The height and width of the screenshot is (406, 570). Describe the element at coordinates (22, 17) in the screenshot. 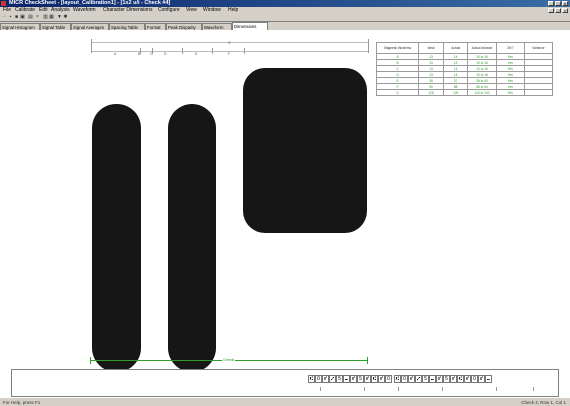

I see `print-icon: ▣` at that location.